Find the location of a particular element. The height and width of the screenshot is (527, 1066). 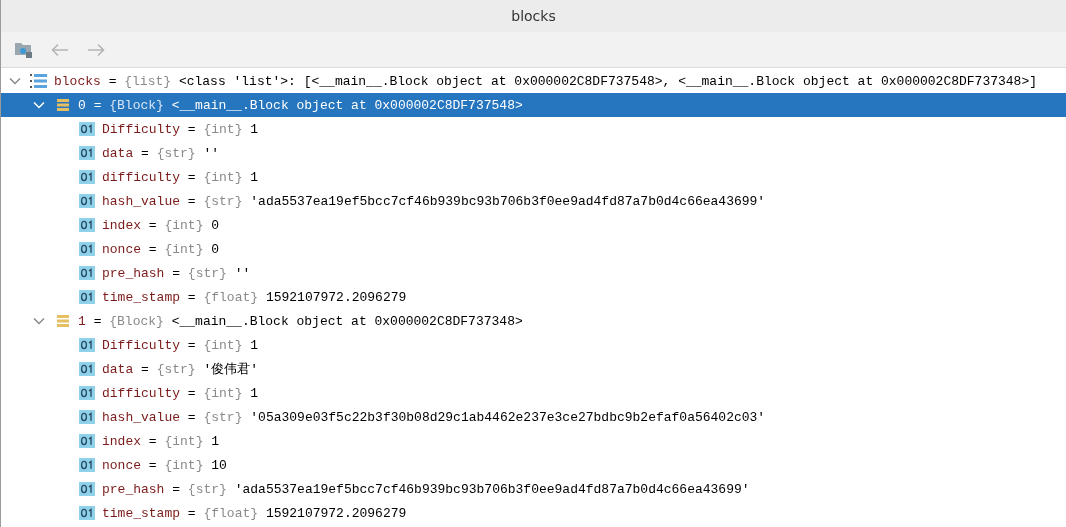

tree-row: data = {str} '俊伟君' is located at coordinates (533, 369).